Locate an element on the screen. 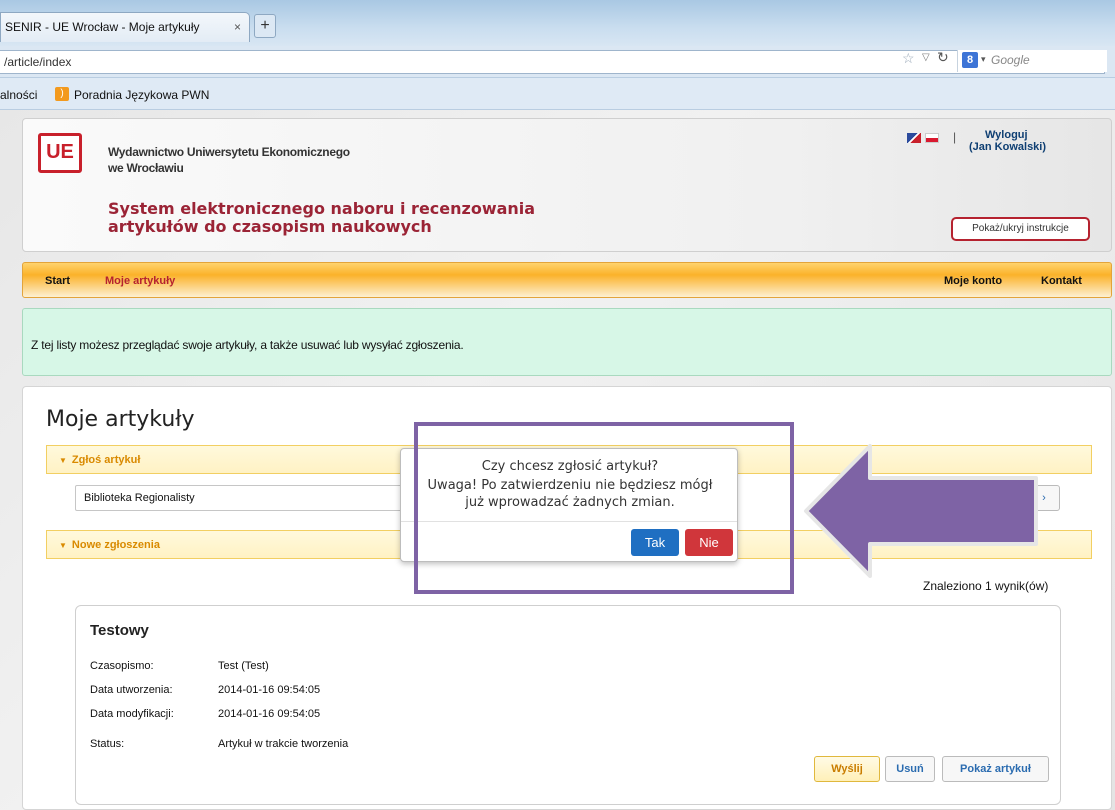 The image size is (1115, 810). ue-logo: UE is located at coordinates (60, 153).